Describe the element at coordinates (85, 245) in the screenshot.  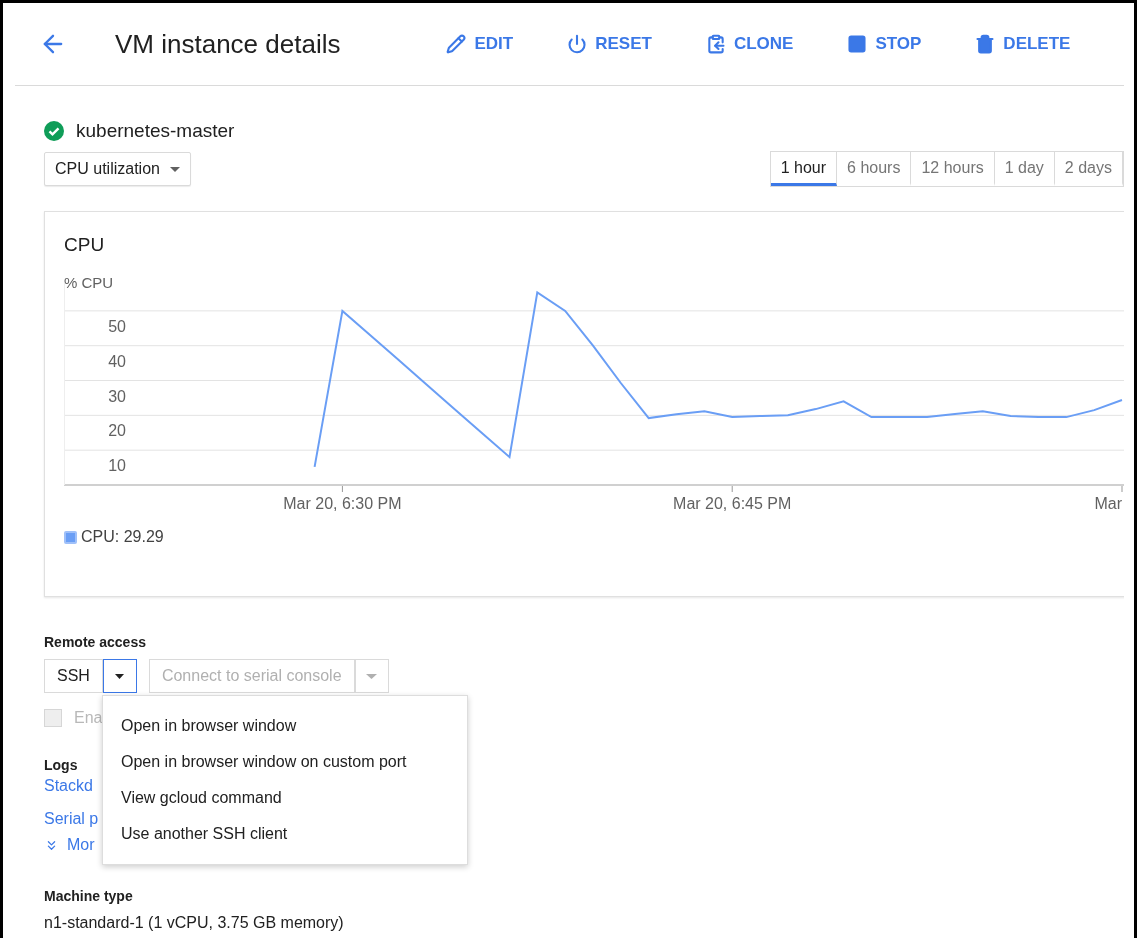
I see `chart-title: CPU` at that location.